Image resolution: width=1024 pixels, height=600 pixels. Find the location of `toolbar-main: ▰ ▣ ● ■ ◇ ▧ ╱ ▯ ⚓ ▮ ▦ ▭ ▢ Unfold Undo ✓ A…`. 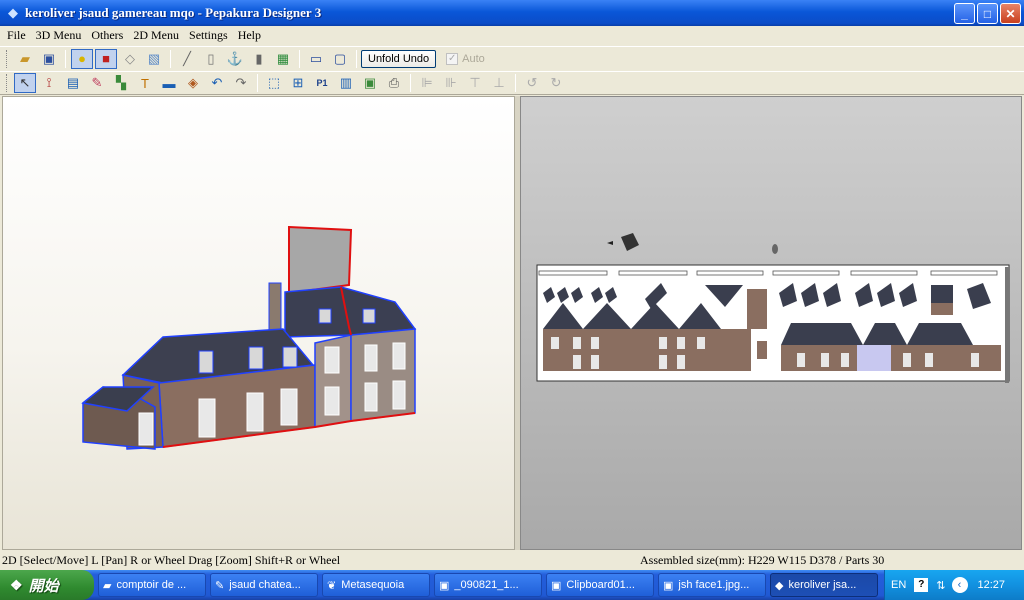

toolbar-main: ▰ ▣ ● ■ ◇ ▧ ╱ ▯ ⚓ ▮ ▦ ▭ ▢ Unfold Undo ✓ A… is located at coordinates (512, 58).